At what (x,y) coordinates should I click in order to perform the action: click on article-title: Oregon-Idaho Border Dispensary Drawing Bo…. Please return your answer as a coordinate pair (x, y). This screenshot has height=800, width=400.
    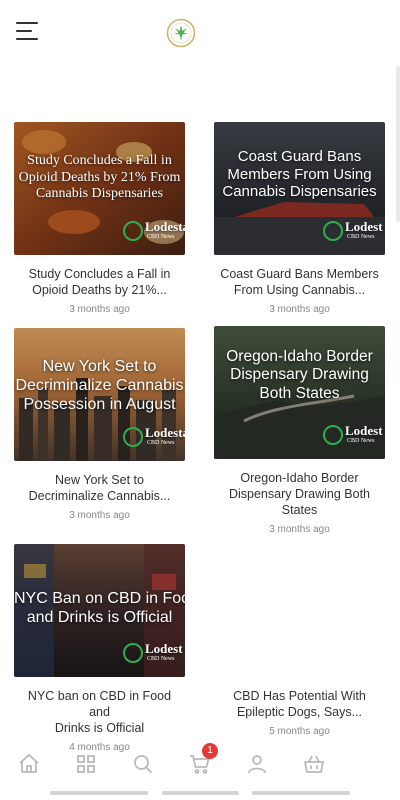
    Looking at the image, I should click on (299, 494).